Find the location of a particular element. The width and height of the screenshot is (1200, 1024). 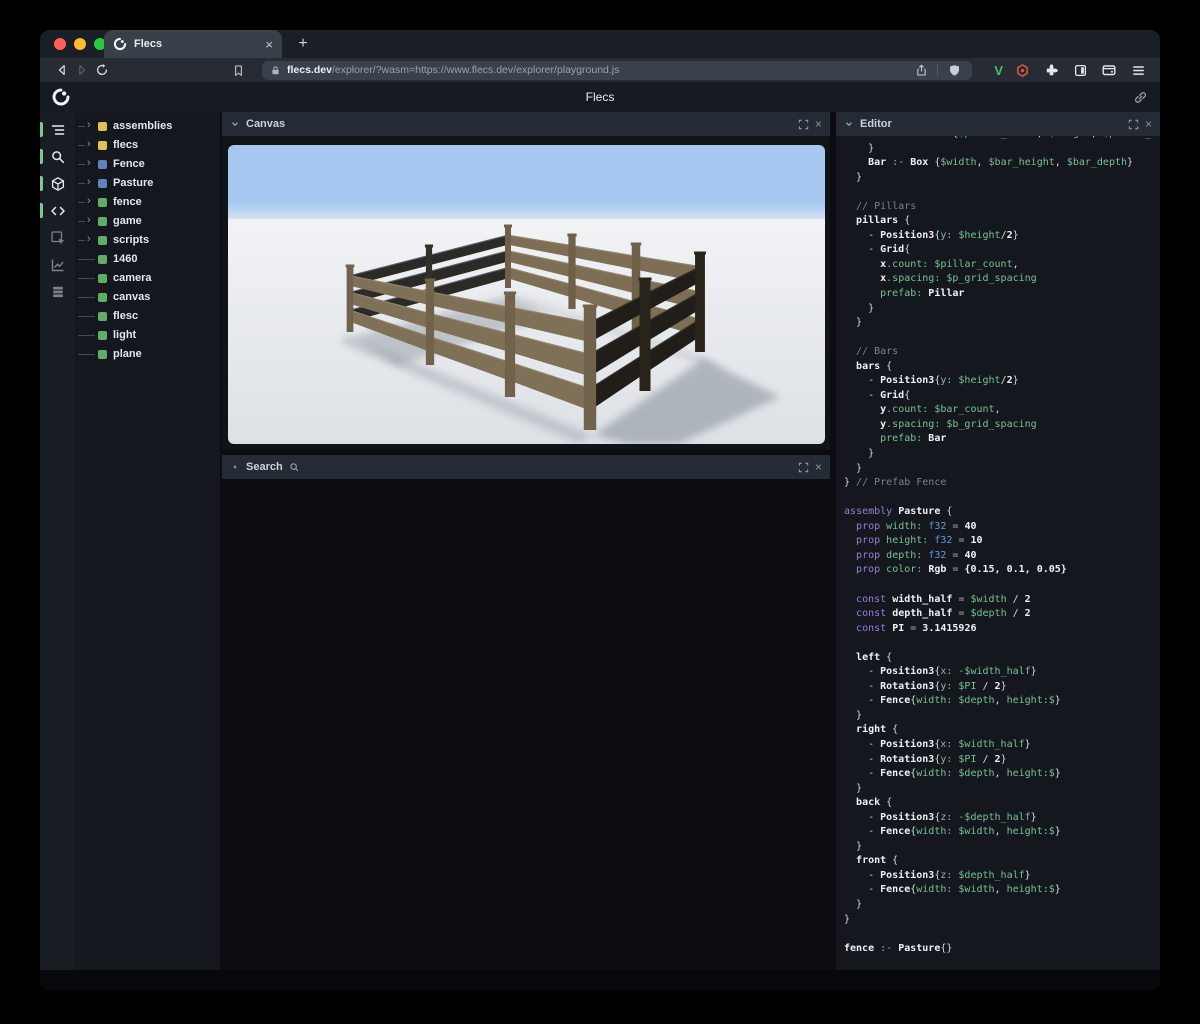

page-title: Flecs is located at coordinates (600, 97).